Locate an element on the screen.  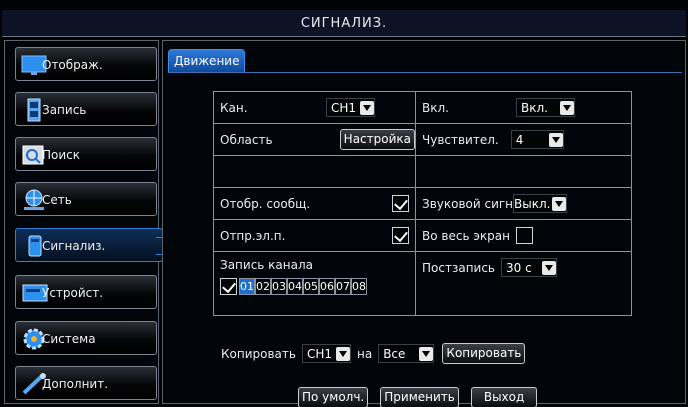
copy-row: Копировать CH1 на Все Копировать is located at coordinates (373, 353).